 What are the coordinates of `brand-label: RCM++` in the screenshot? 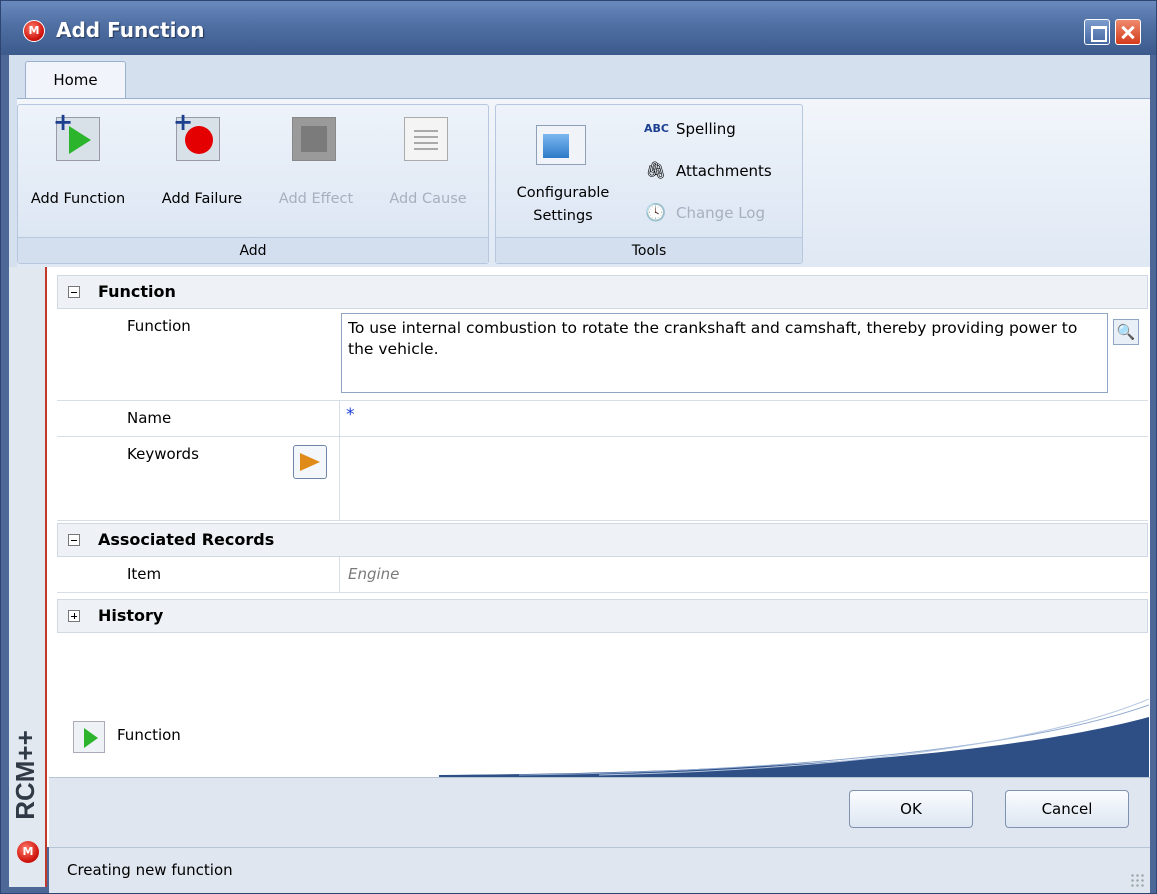 It's located at (25, 775).